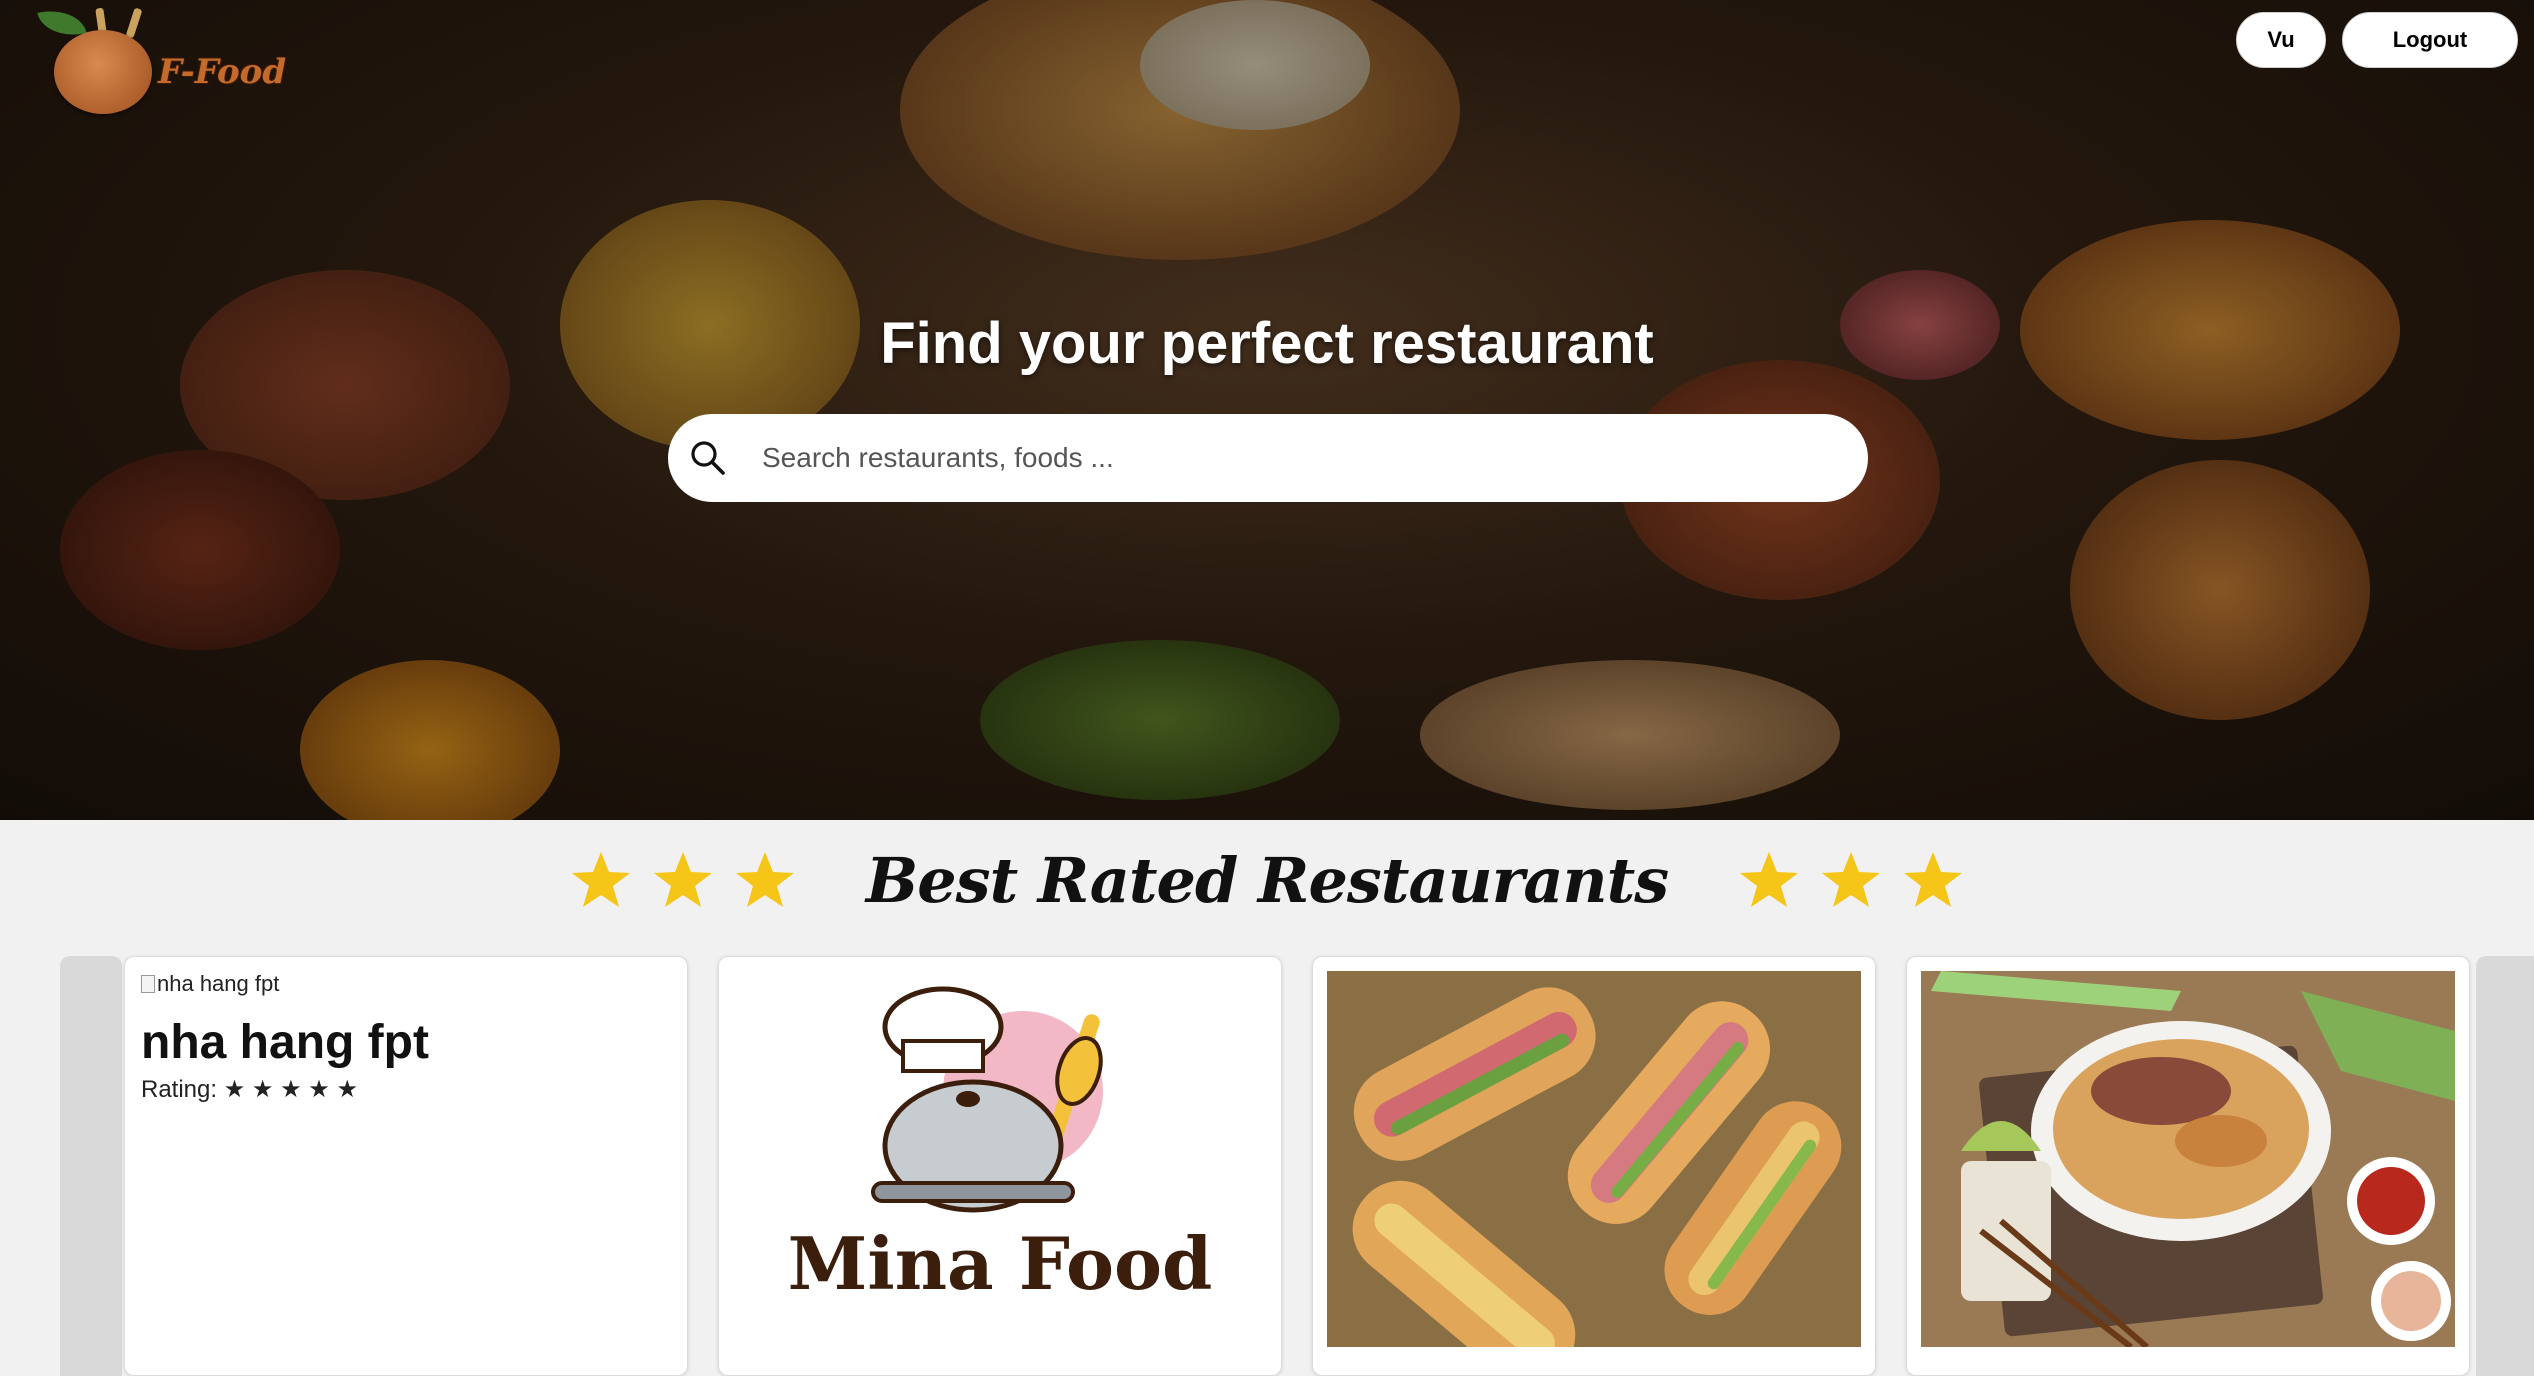 This screenshot has width=2534, height=1376. Describe the element at coordinates (2505, 1166) in the screenshot. I see `carousel-next-button` at that location.